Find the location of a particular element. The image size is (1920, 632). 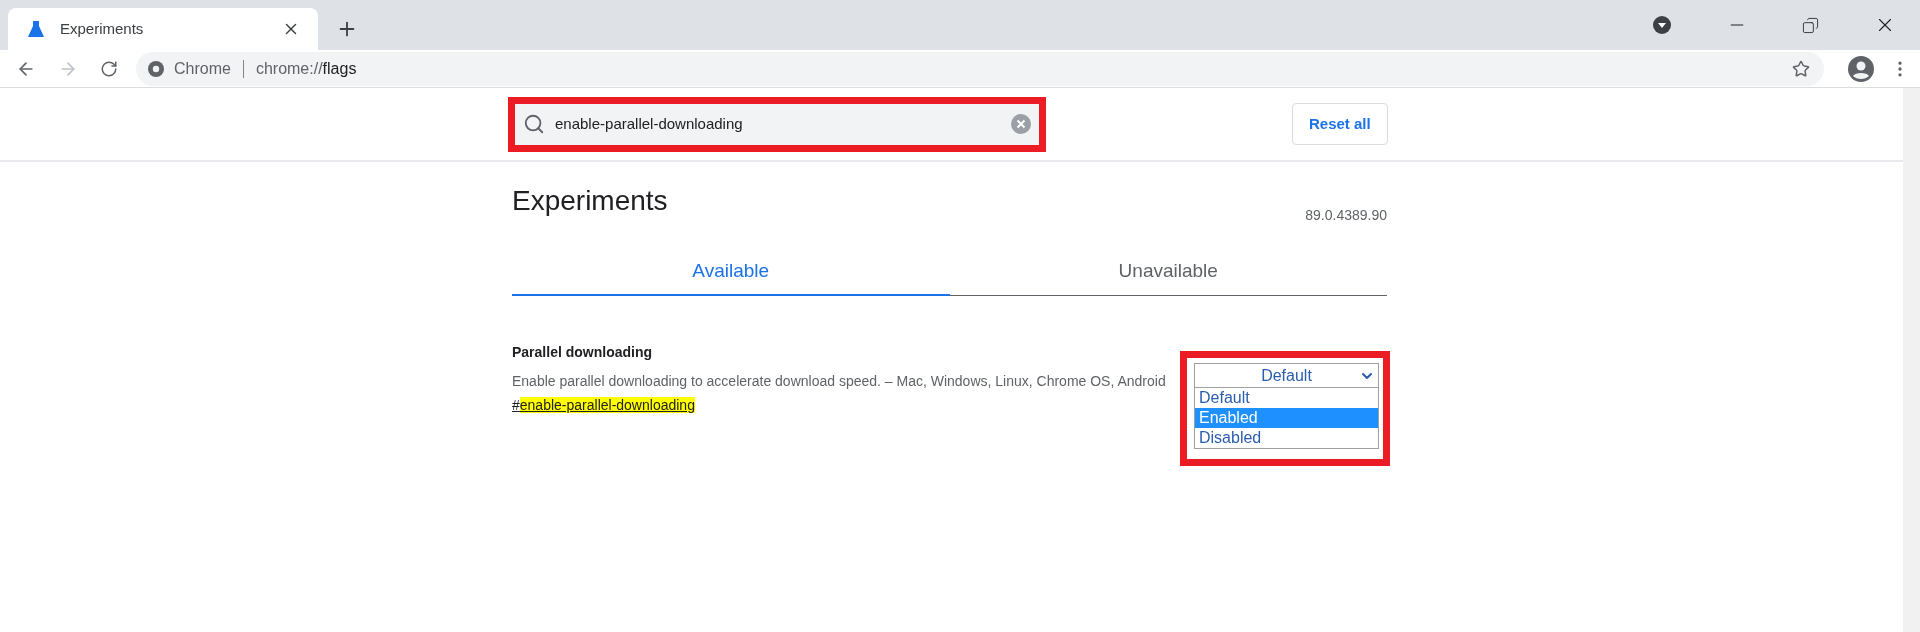

tab-search-icon is located at coordinates (1662, 25).